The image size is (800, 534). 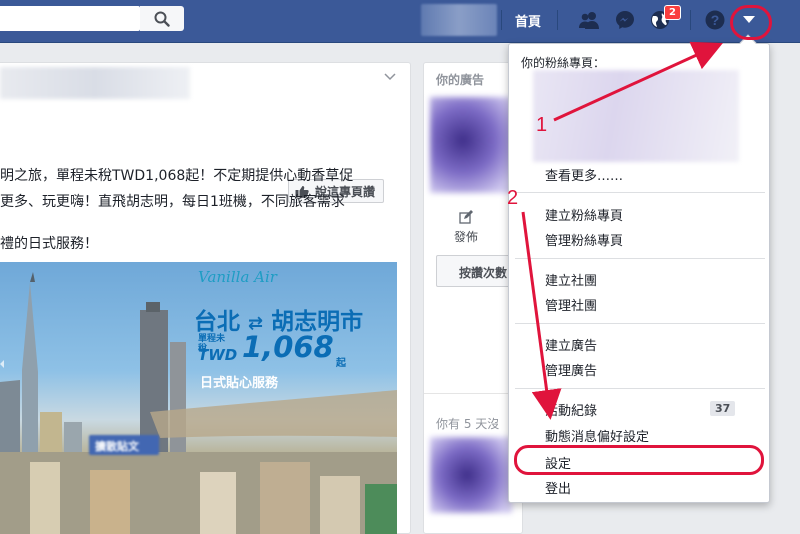 I want to click on post-text-line: 更多、玩更嗨！直飛胡志明，每日1班機，不同旅客需求, so click(x=172, y=202).